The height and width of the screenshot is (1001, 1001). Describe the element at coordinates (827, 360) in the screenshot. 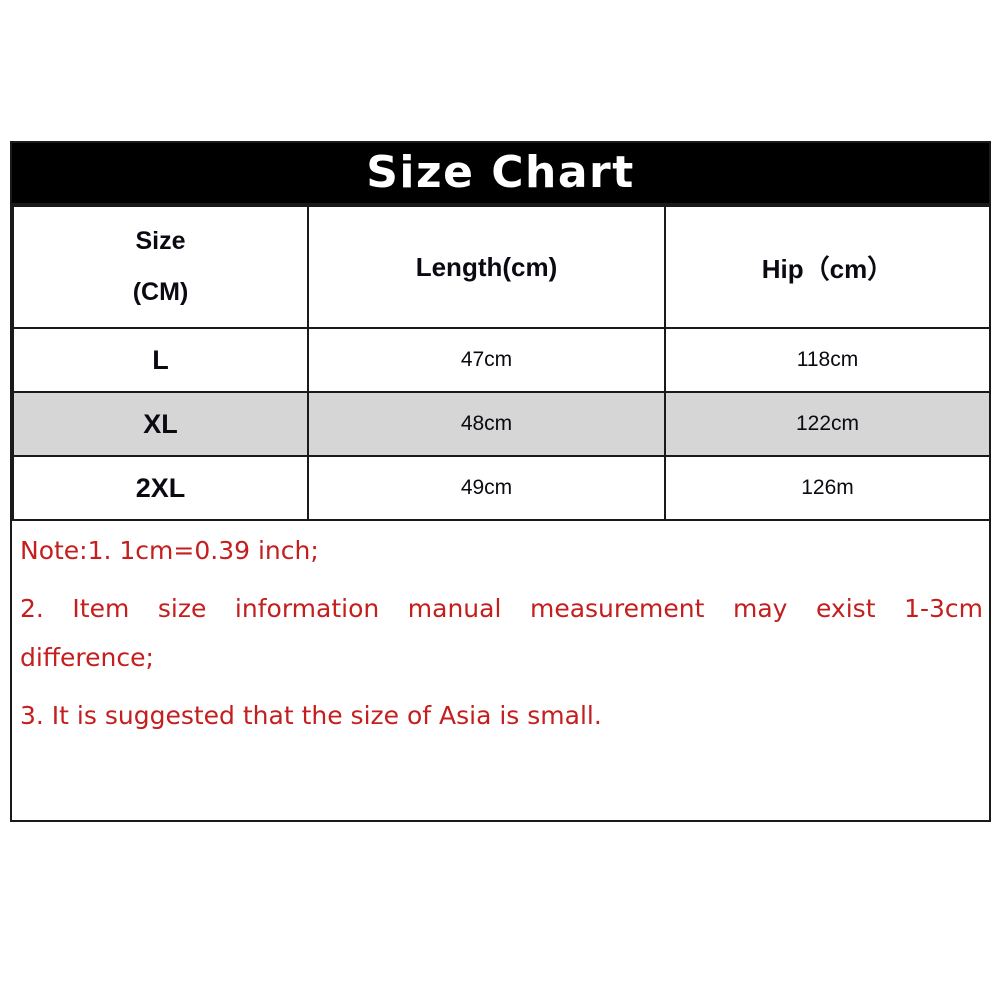

I see `cell-hip: 118cm` at that location.